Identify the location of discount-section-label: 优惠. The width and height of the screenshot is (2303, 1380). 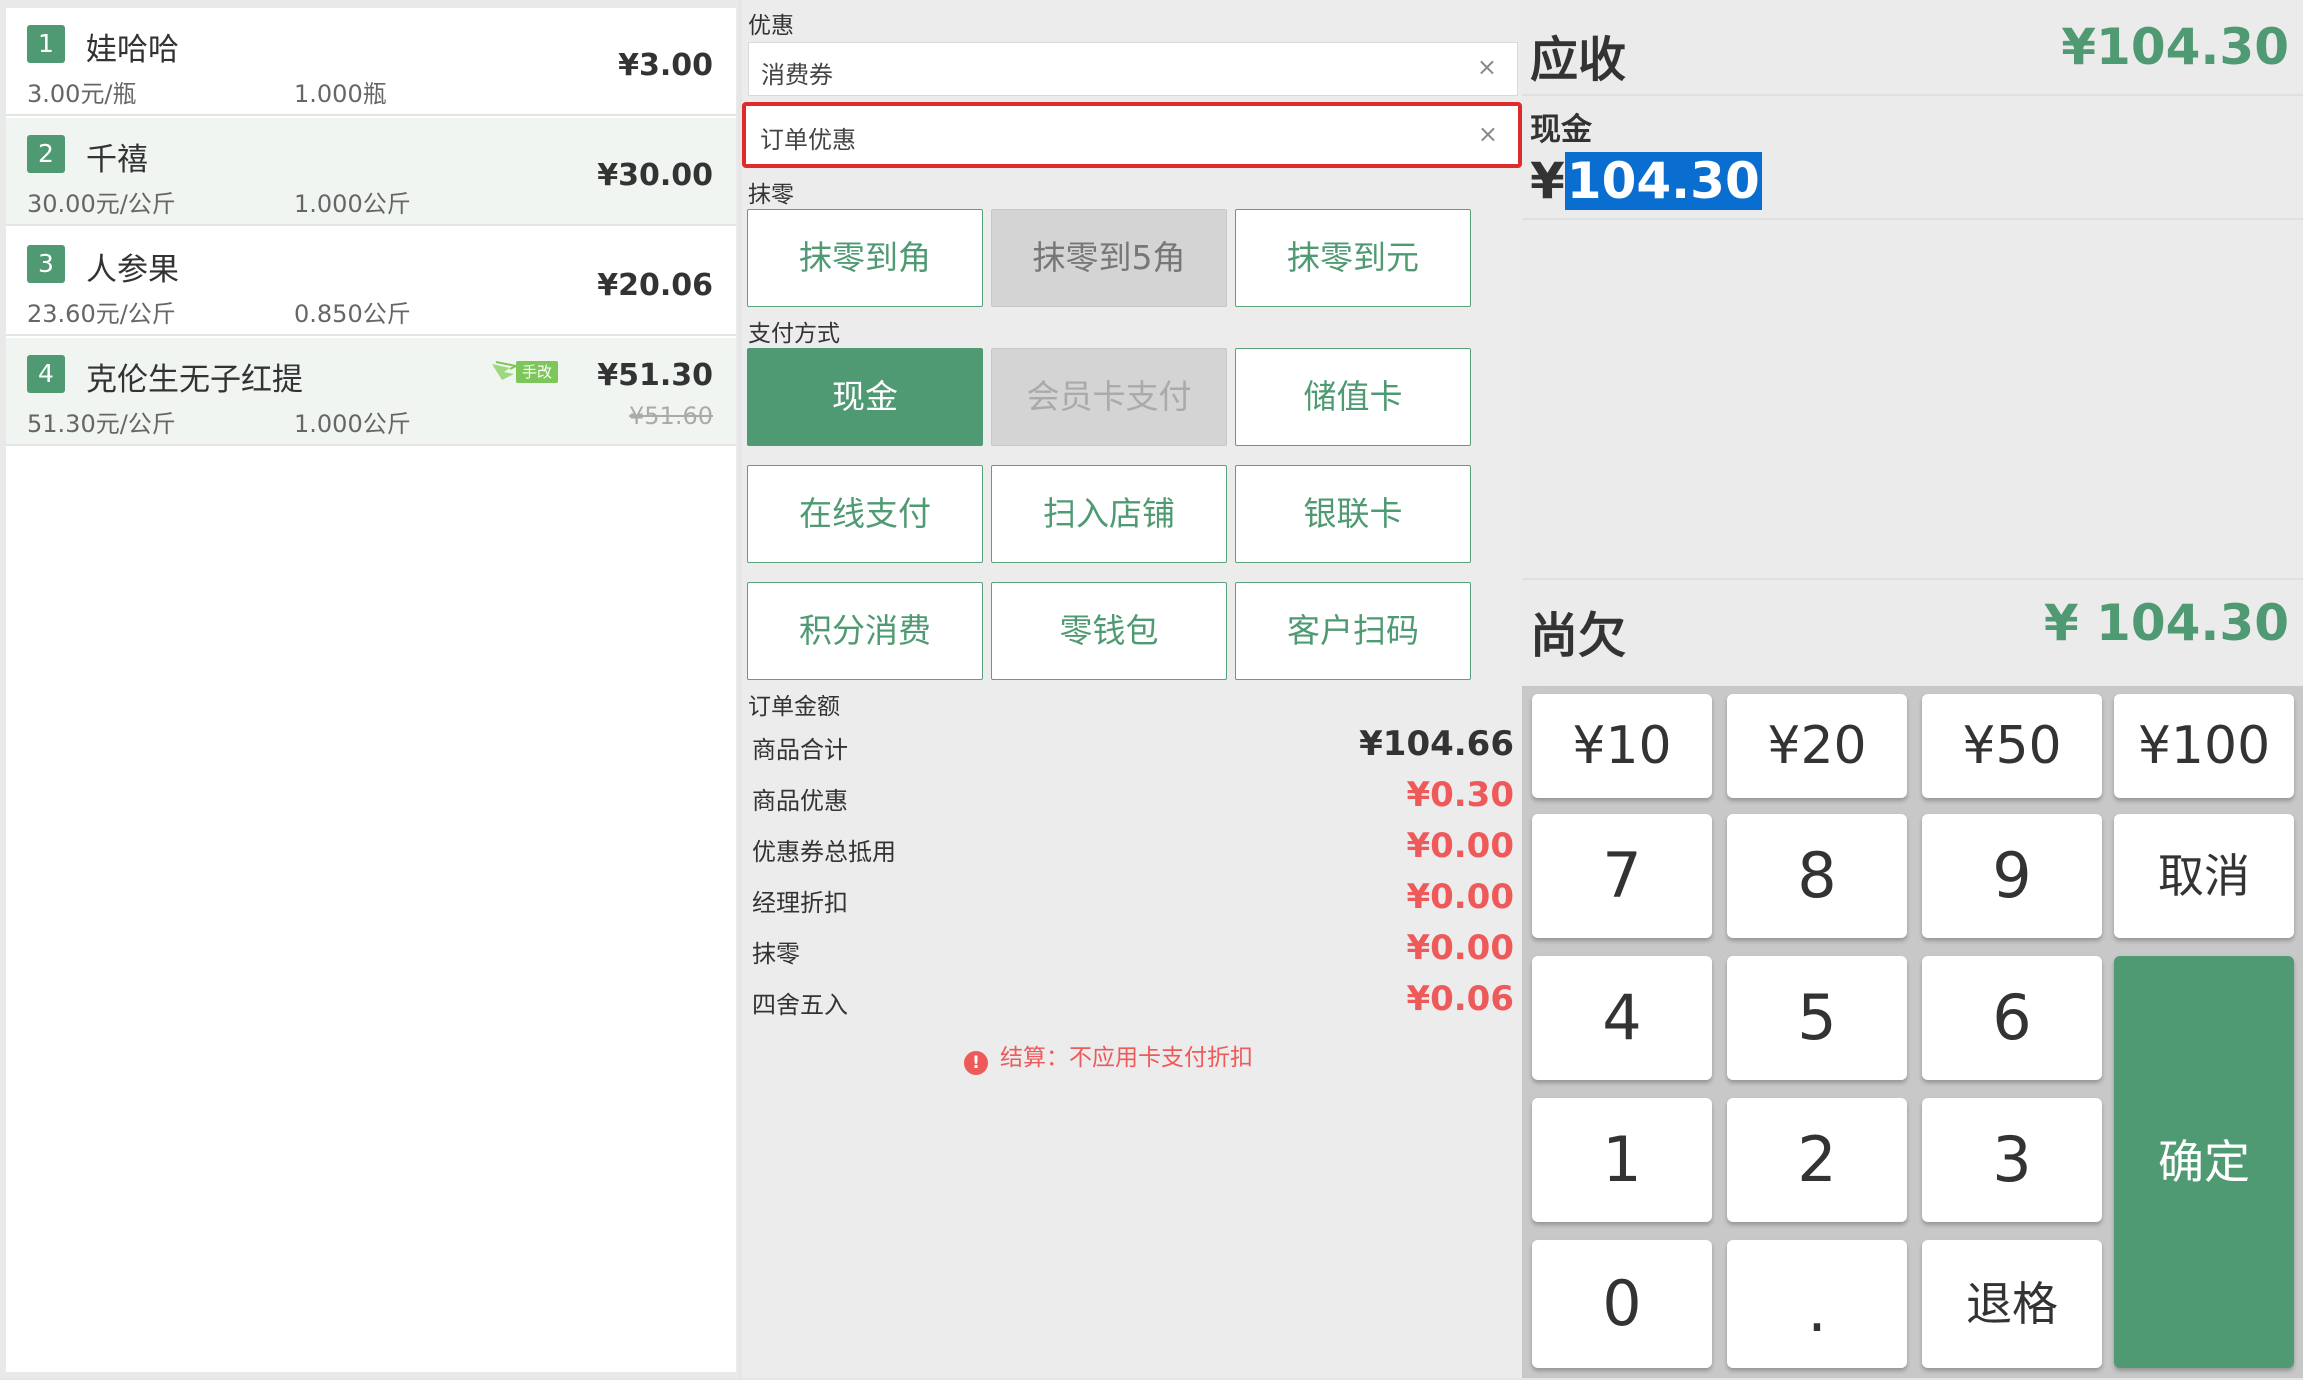
(771, 26).